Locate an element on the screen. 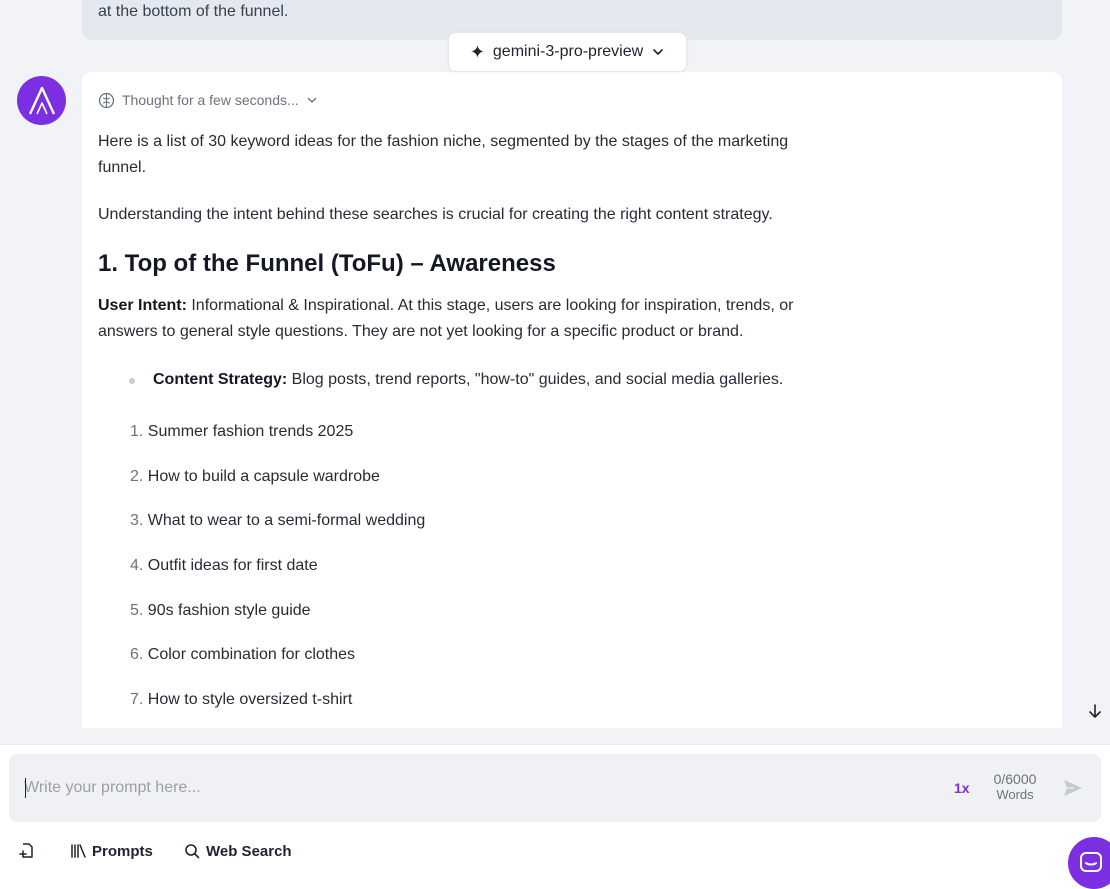  speed-toggle: 1x is located at coordinates (962, 788).